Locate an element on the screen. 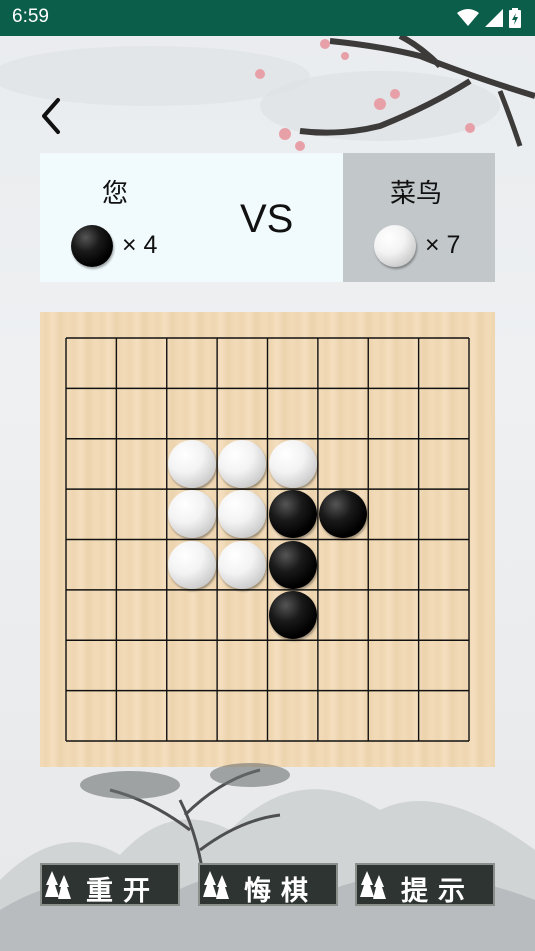 The image size is (535, 951). battery-icon is located at coordinates (515, 18).